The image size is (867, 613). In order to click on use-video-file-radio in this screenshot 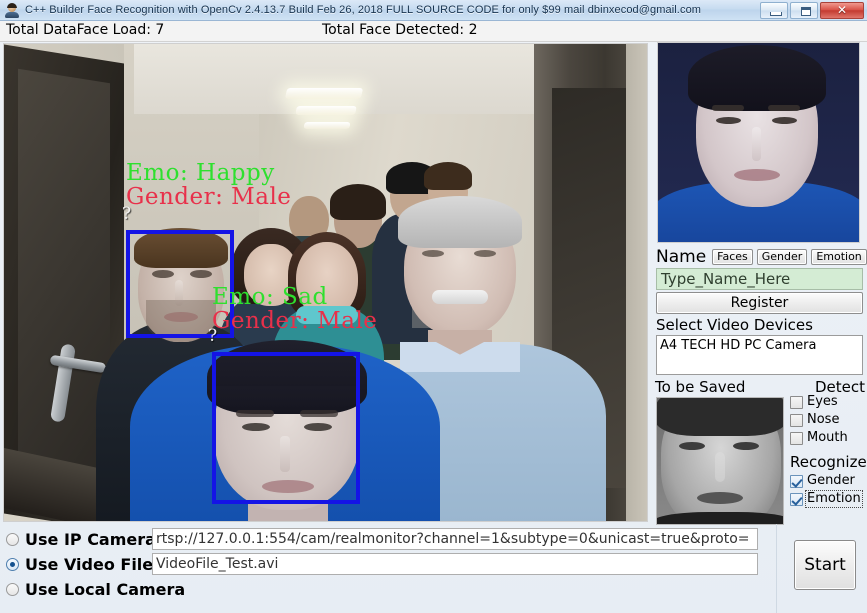, I will do `click(12, 564)`.